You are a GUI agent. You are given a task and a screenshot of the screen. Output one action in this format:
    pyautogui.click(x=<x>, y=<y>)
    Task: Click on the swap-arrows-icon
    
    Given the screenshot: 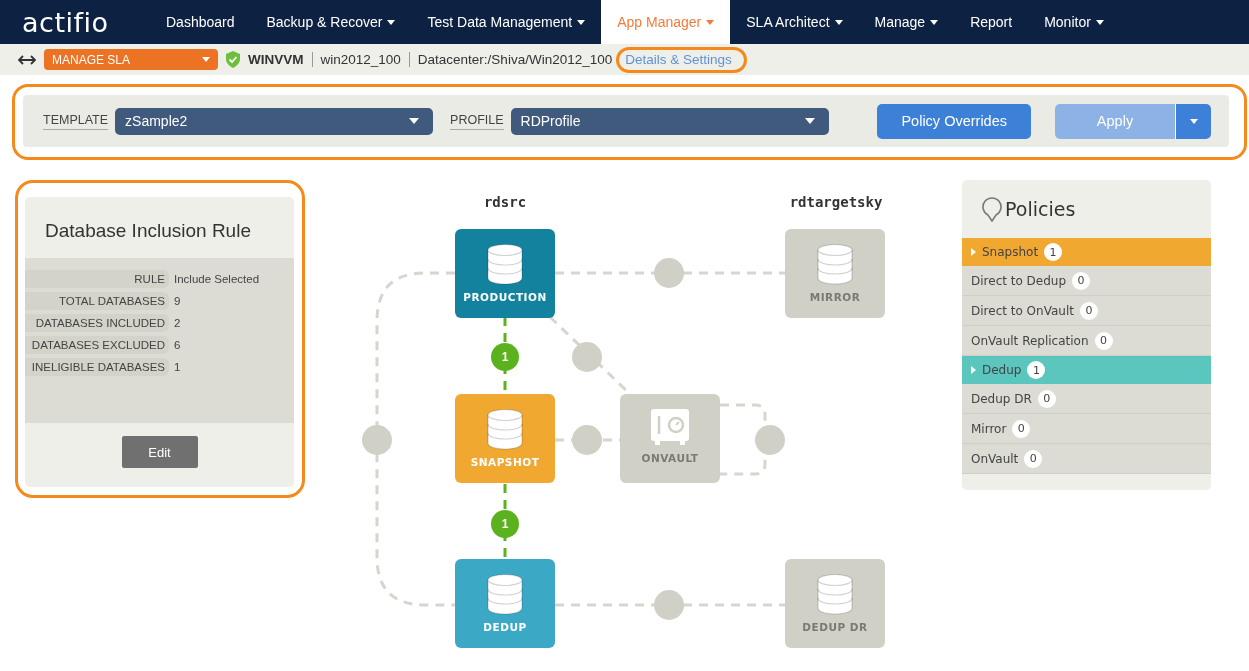 What is the action you would take?
    pyautogui.click(x=27, y=59)
    